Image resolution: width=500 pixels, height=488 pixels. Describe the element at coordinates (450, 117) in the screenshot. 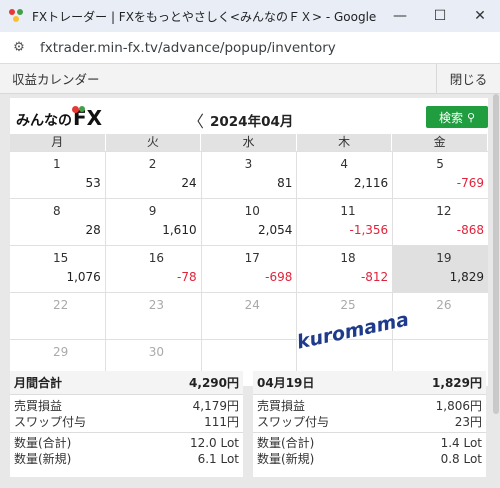

I see `search-button-label: 検索` at that location.